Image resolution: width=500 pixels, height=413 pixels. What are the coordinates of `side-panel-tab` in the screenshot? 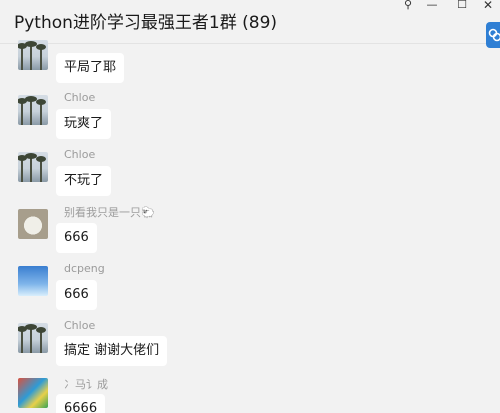 It's located at (493, 35).